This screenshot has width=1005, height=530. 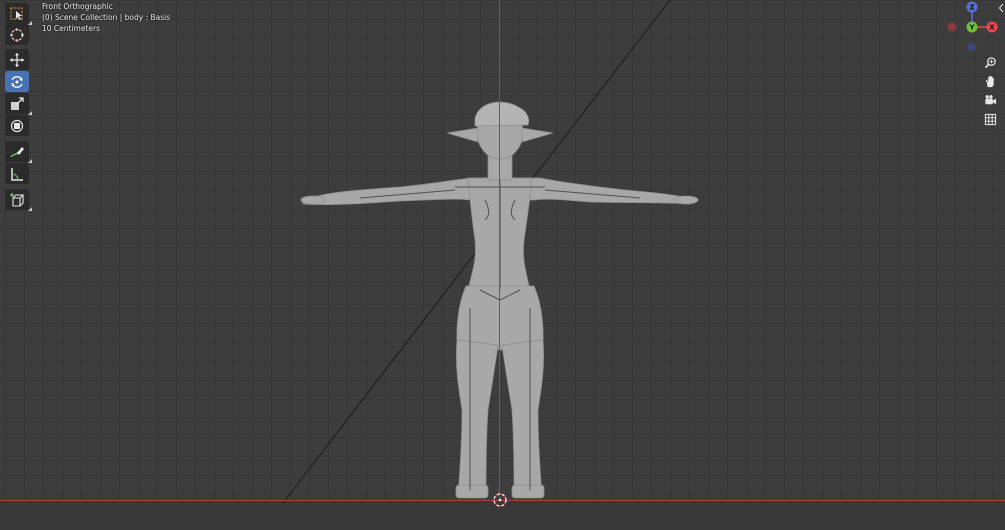 I want to click on add-cube-tool-button, so click(x=18, y=200).